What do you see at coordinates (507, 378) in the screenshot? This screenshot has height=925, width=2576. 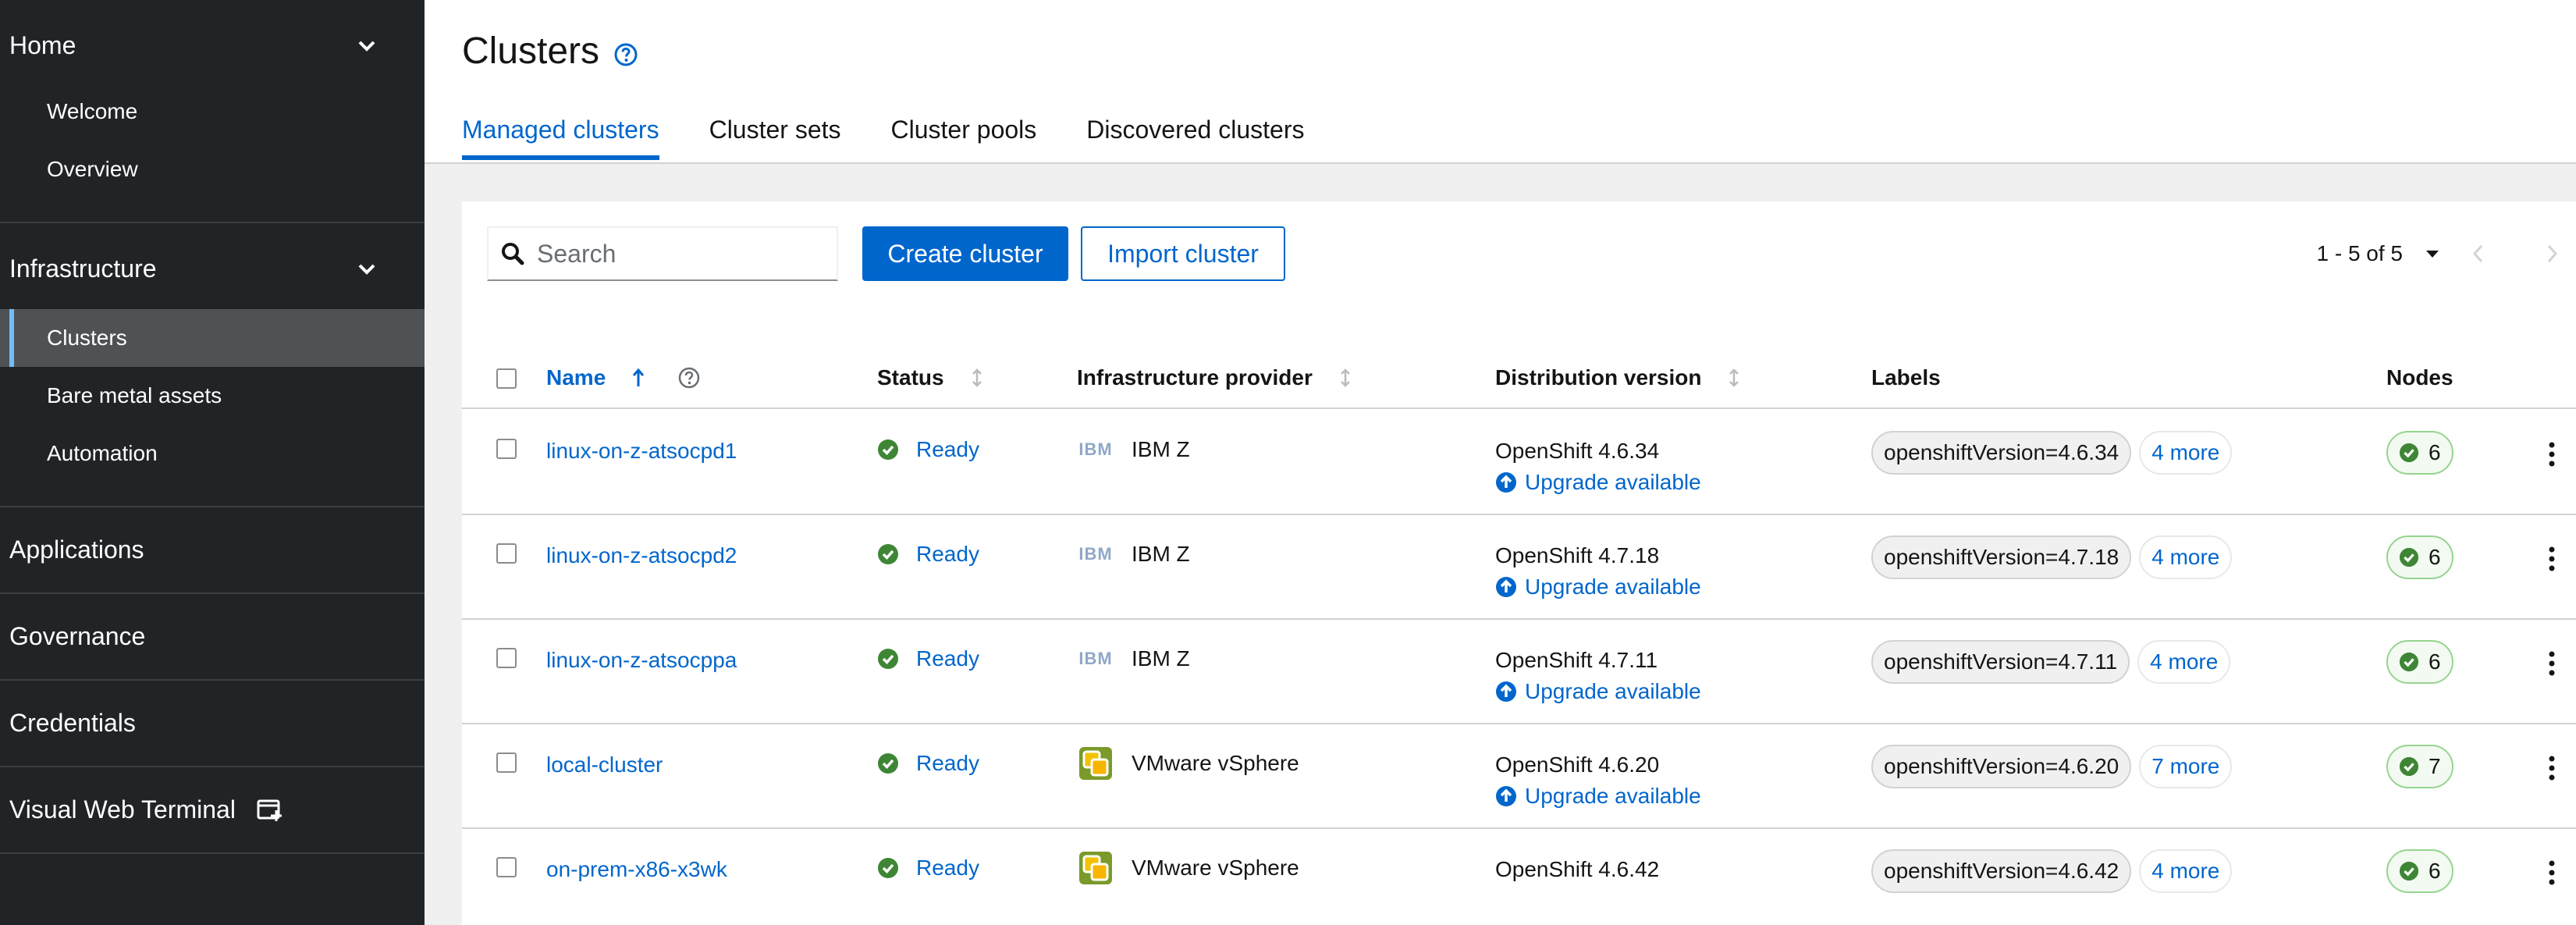 I see `select-all-checkbox` at bounding box center [507, 378].